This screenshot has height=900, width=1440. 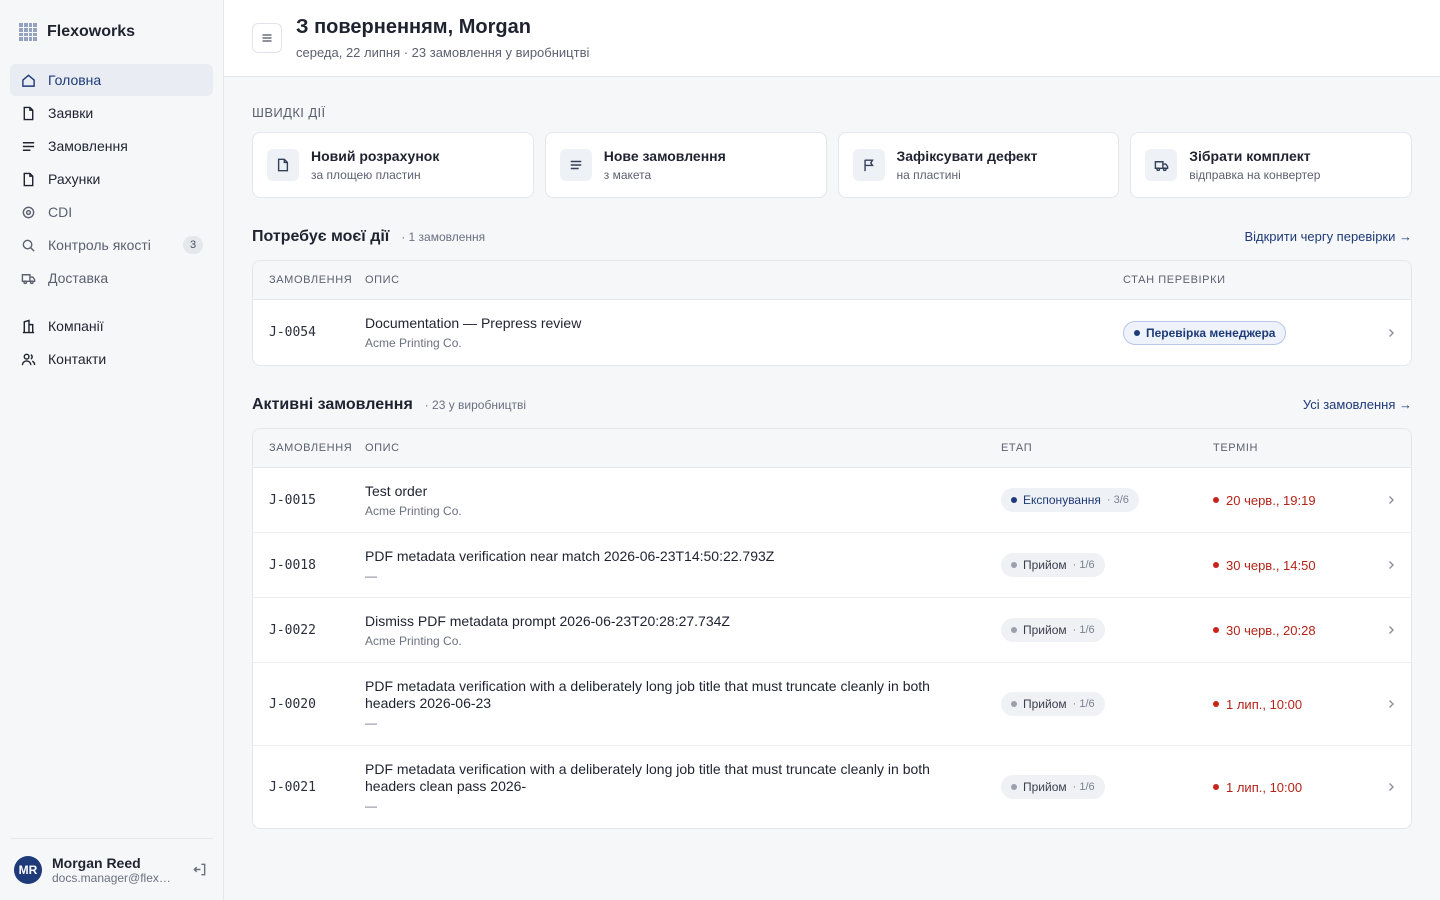 What do you see at coordinates (111, 113) in the screenshot?
I see `sidebar-item-requests: Заявки` at bounding box center [111, 113].